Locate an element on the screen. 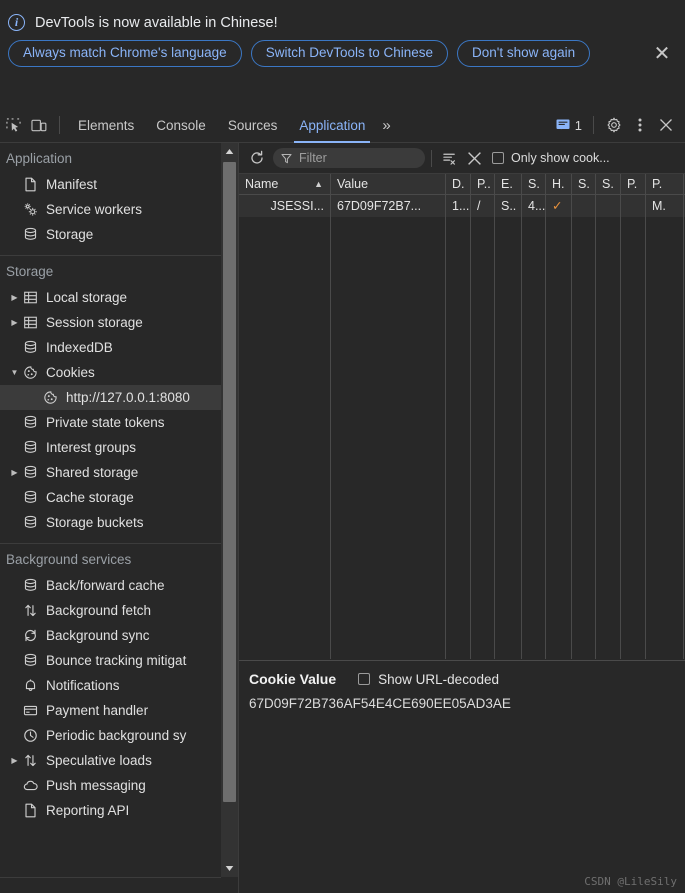  sidebar-item-cookies: ▼ Cookies is located at coordinates (110, 372).